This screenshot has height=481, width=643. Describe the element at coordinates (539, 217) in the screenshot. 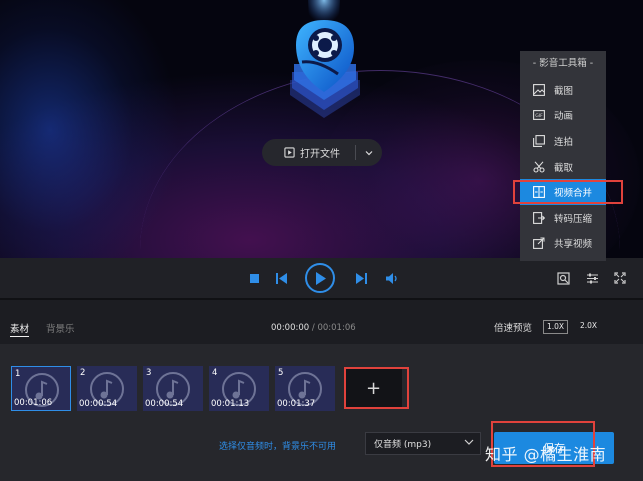

I see `transcode-icon` at that location.